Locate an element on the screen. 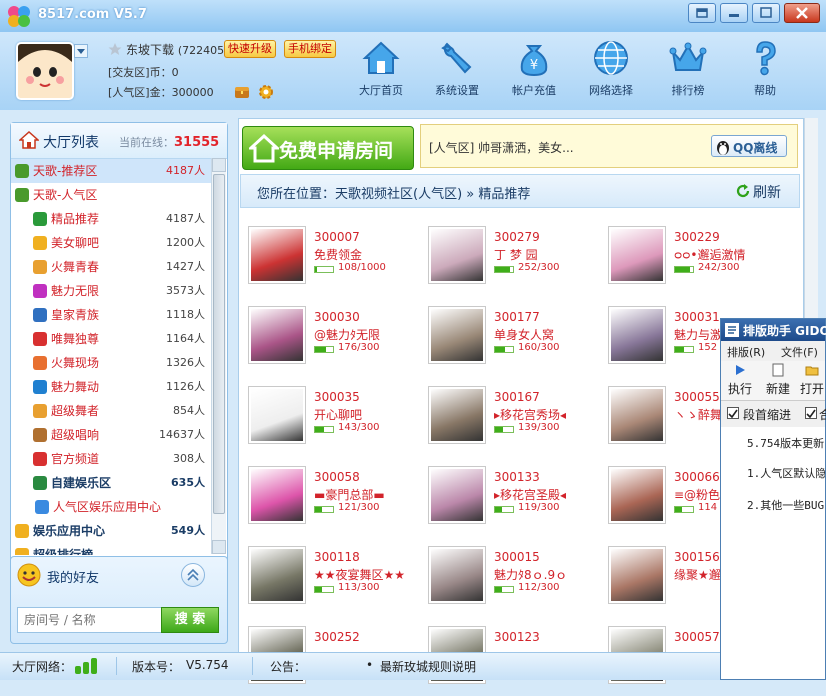  exec-button: 执行 is located at coordinates (740, 381).